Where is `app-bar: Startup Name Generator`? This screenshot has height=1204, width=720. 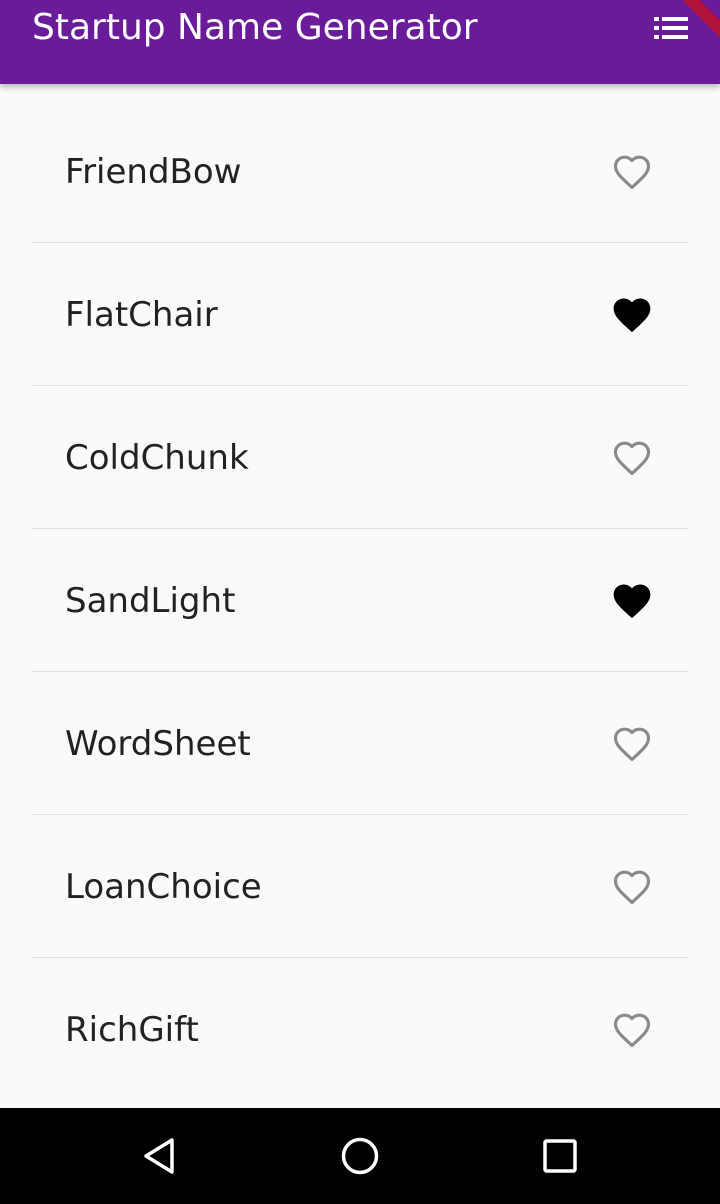
app-bar: Startup Name Generator is located at coordinates (360, 42).